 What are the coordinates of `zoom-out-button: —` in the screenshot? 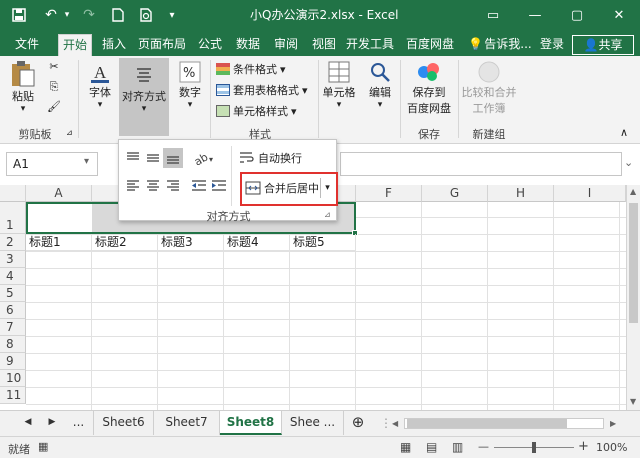 It's located at (483, 446).